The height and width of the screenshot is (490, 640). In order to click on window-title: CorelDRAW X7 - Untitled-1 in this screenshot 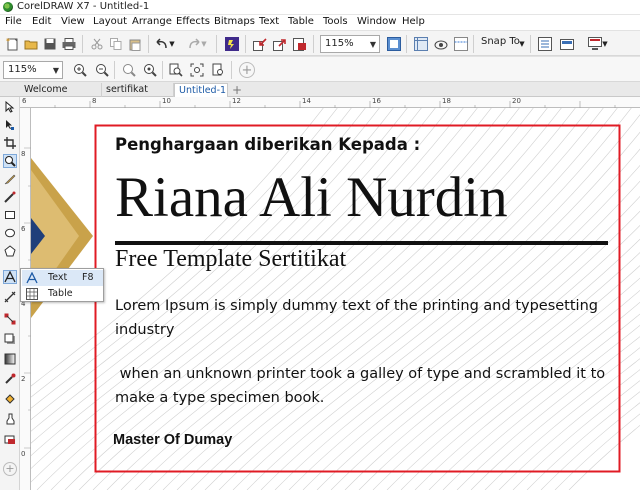, I will do `click(83, 6)`.